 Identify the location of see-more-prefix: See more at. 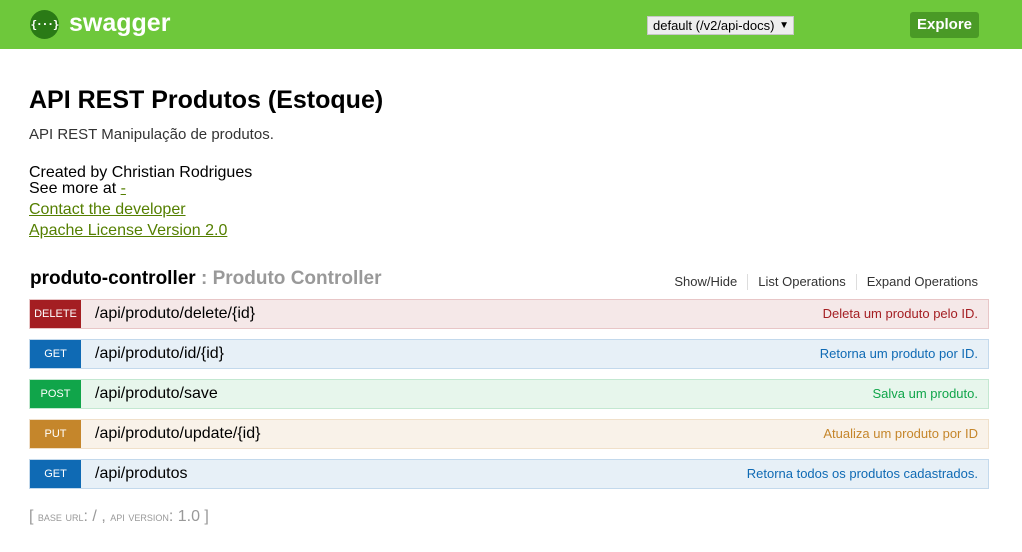
(75, 188).